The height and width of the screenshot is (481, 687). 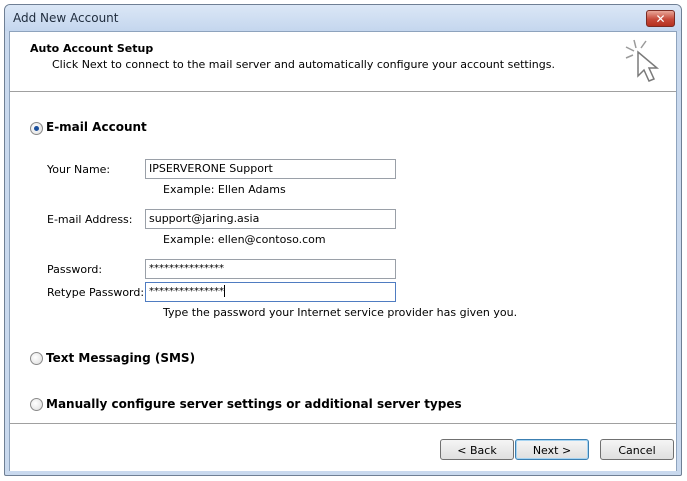 What do you see at coordinates (270, 269) in the screenshot?
I see `password-input: ***************` at bounding box center [270, 269].